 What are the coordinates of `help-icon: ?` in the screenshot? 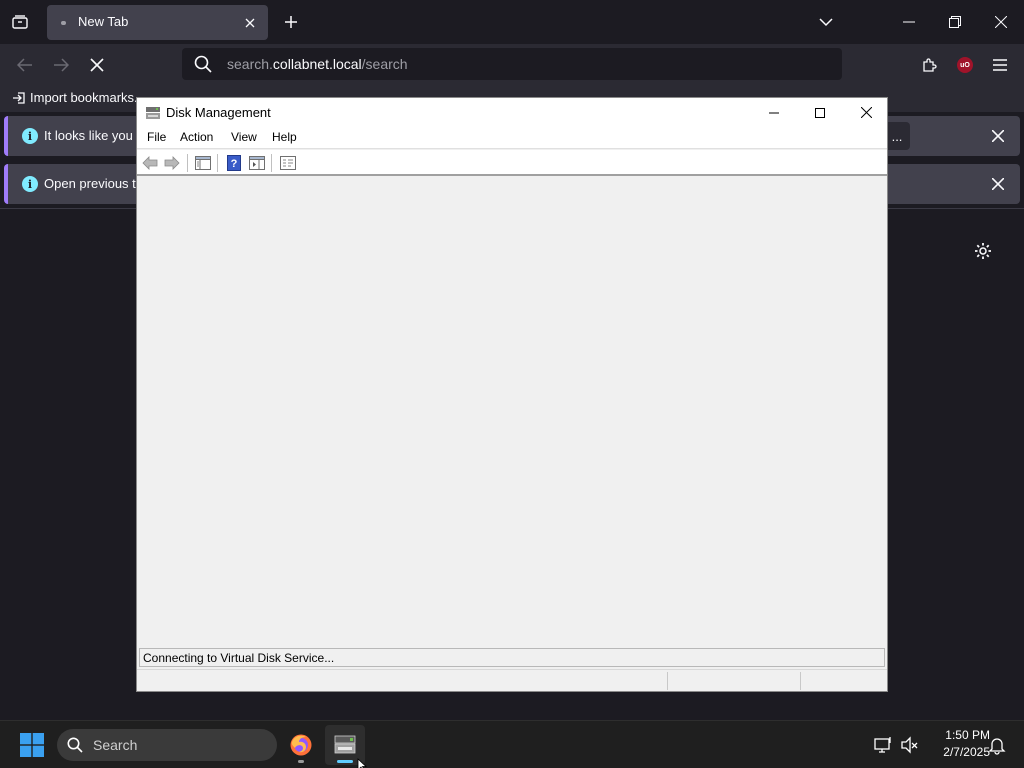 It's located at (234, 163).